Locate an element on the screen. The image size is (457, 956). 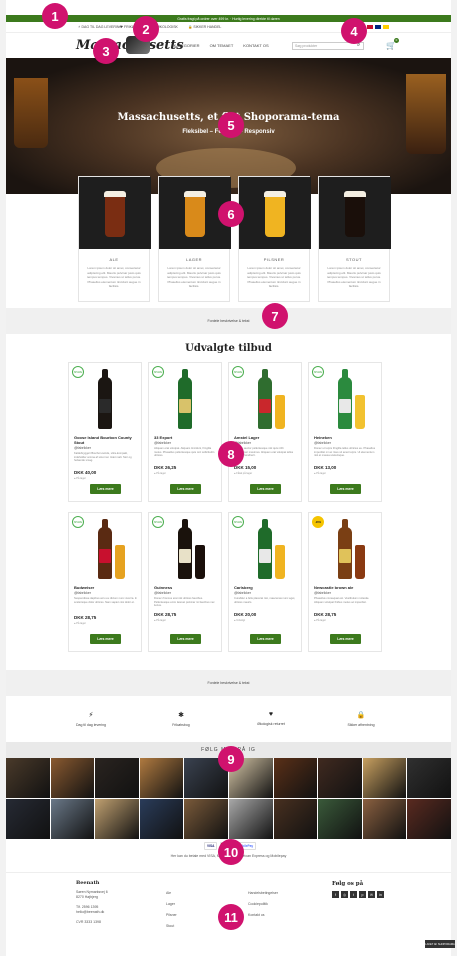
linkedin-icon: in is located at coordinates (380, 894).